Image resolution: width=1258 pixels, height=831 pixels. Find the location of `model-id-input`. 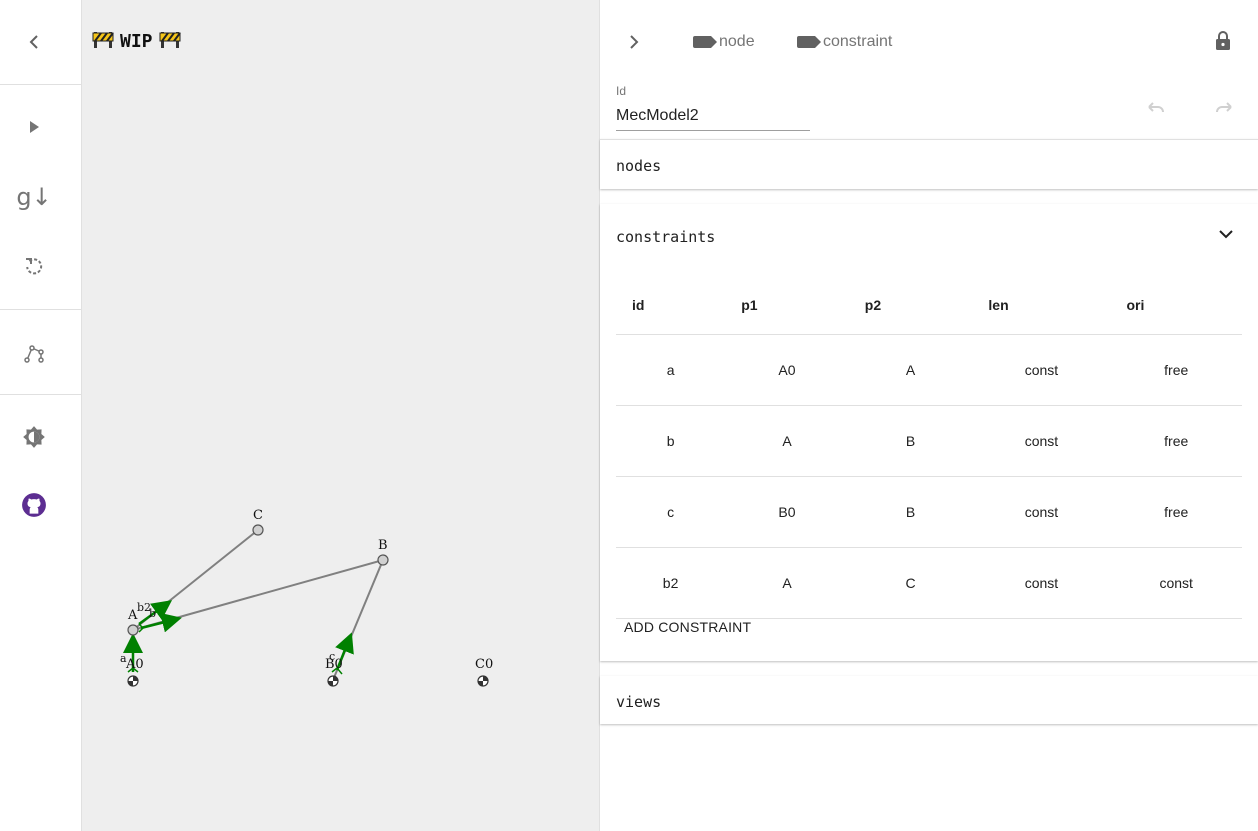

model-id-input is located at coordinates (713, 116).